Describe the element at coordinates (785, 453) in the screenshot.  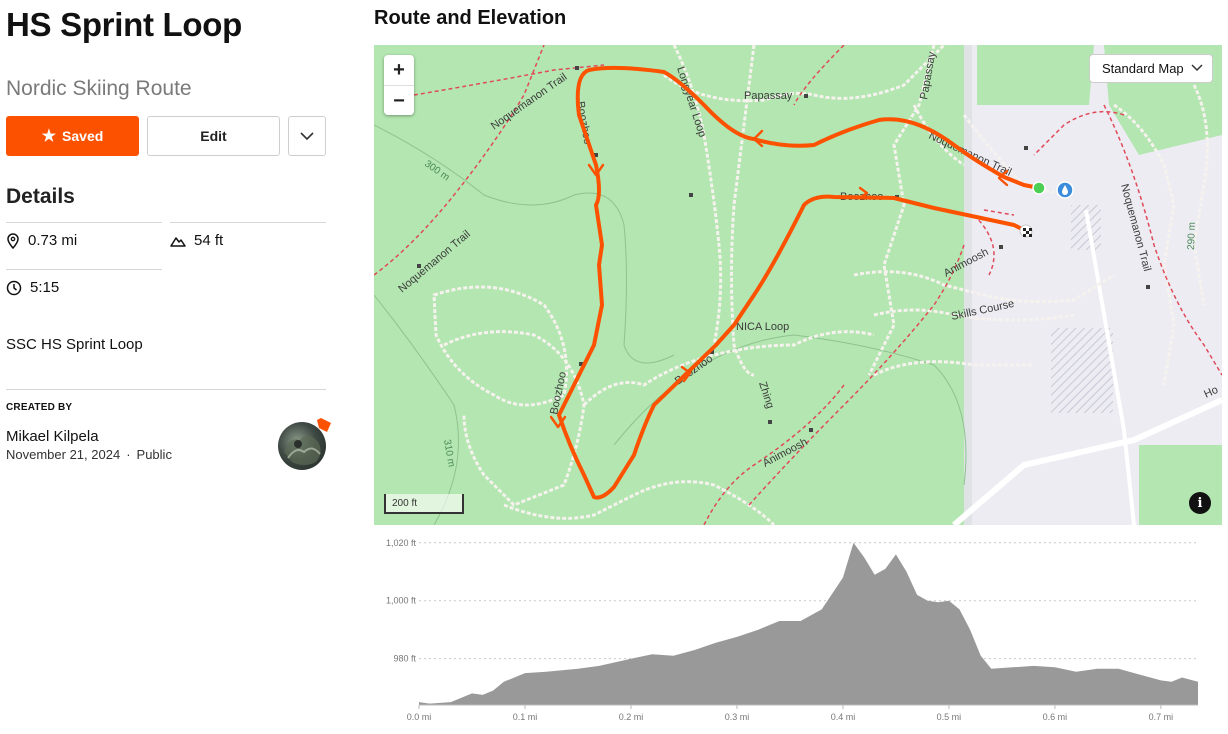
I see `trail-label: Animoosh` at that location.